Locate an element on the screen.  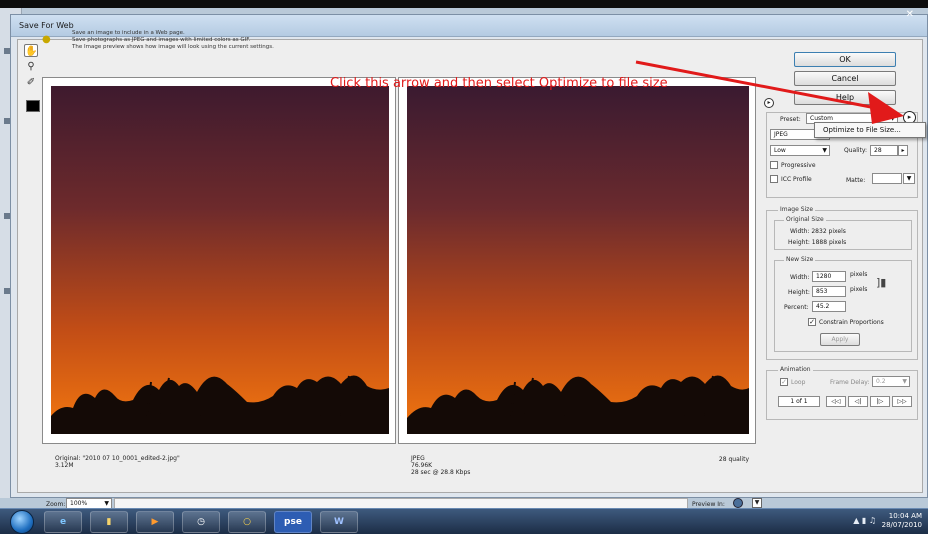
constrain-proportions-label: Constrain Proportions is located at coordinates (851, 322).